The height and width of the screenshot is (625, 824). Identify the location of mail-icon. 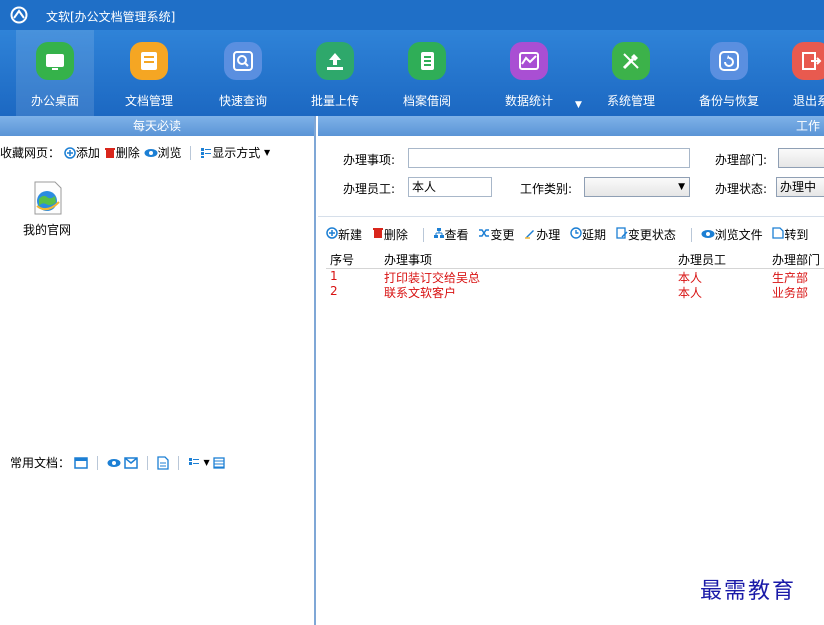
(131, 462).